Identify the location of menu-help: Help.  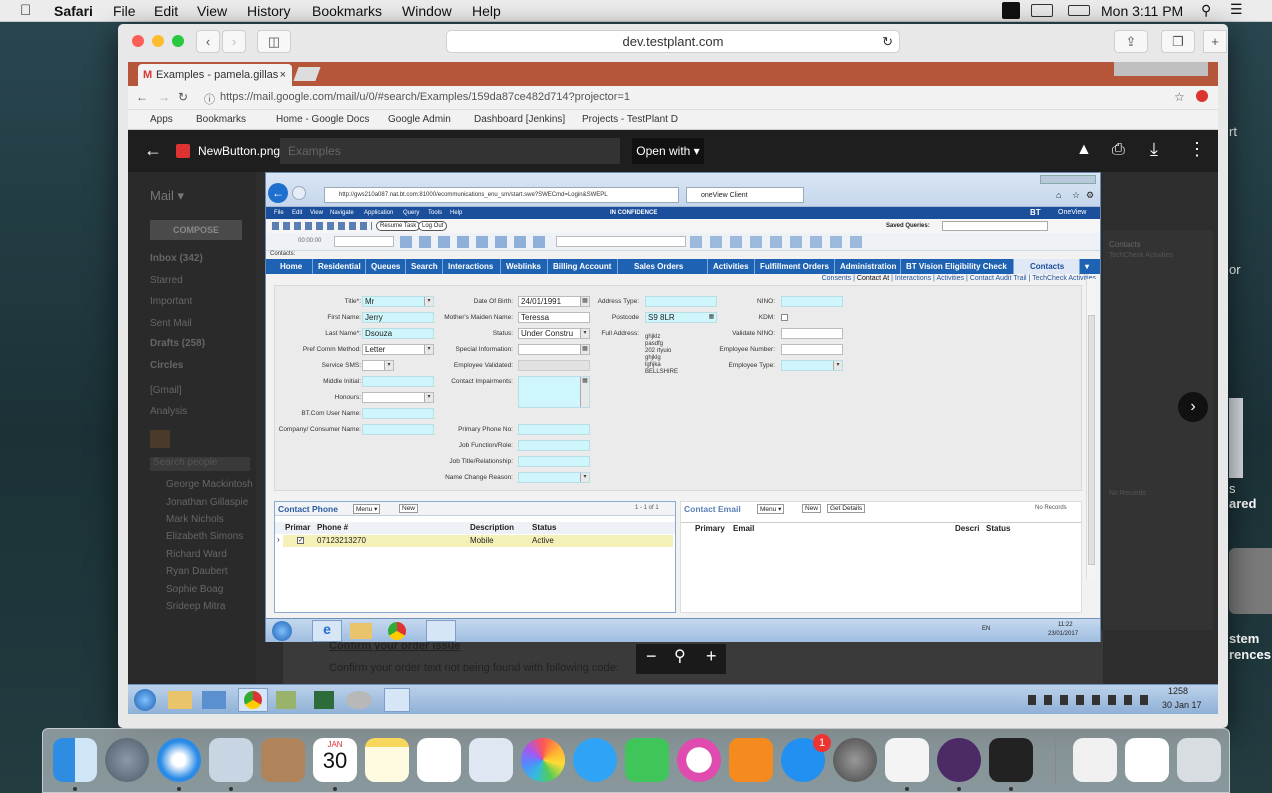
(486, 11).